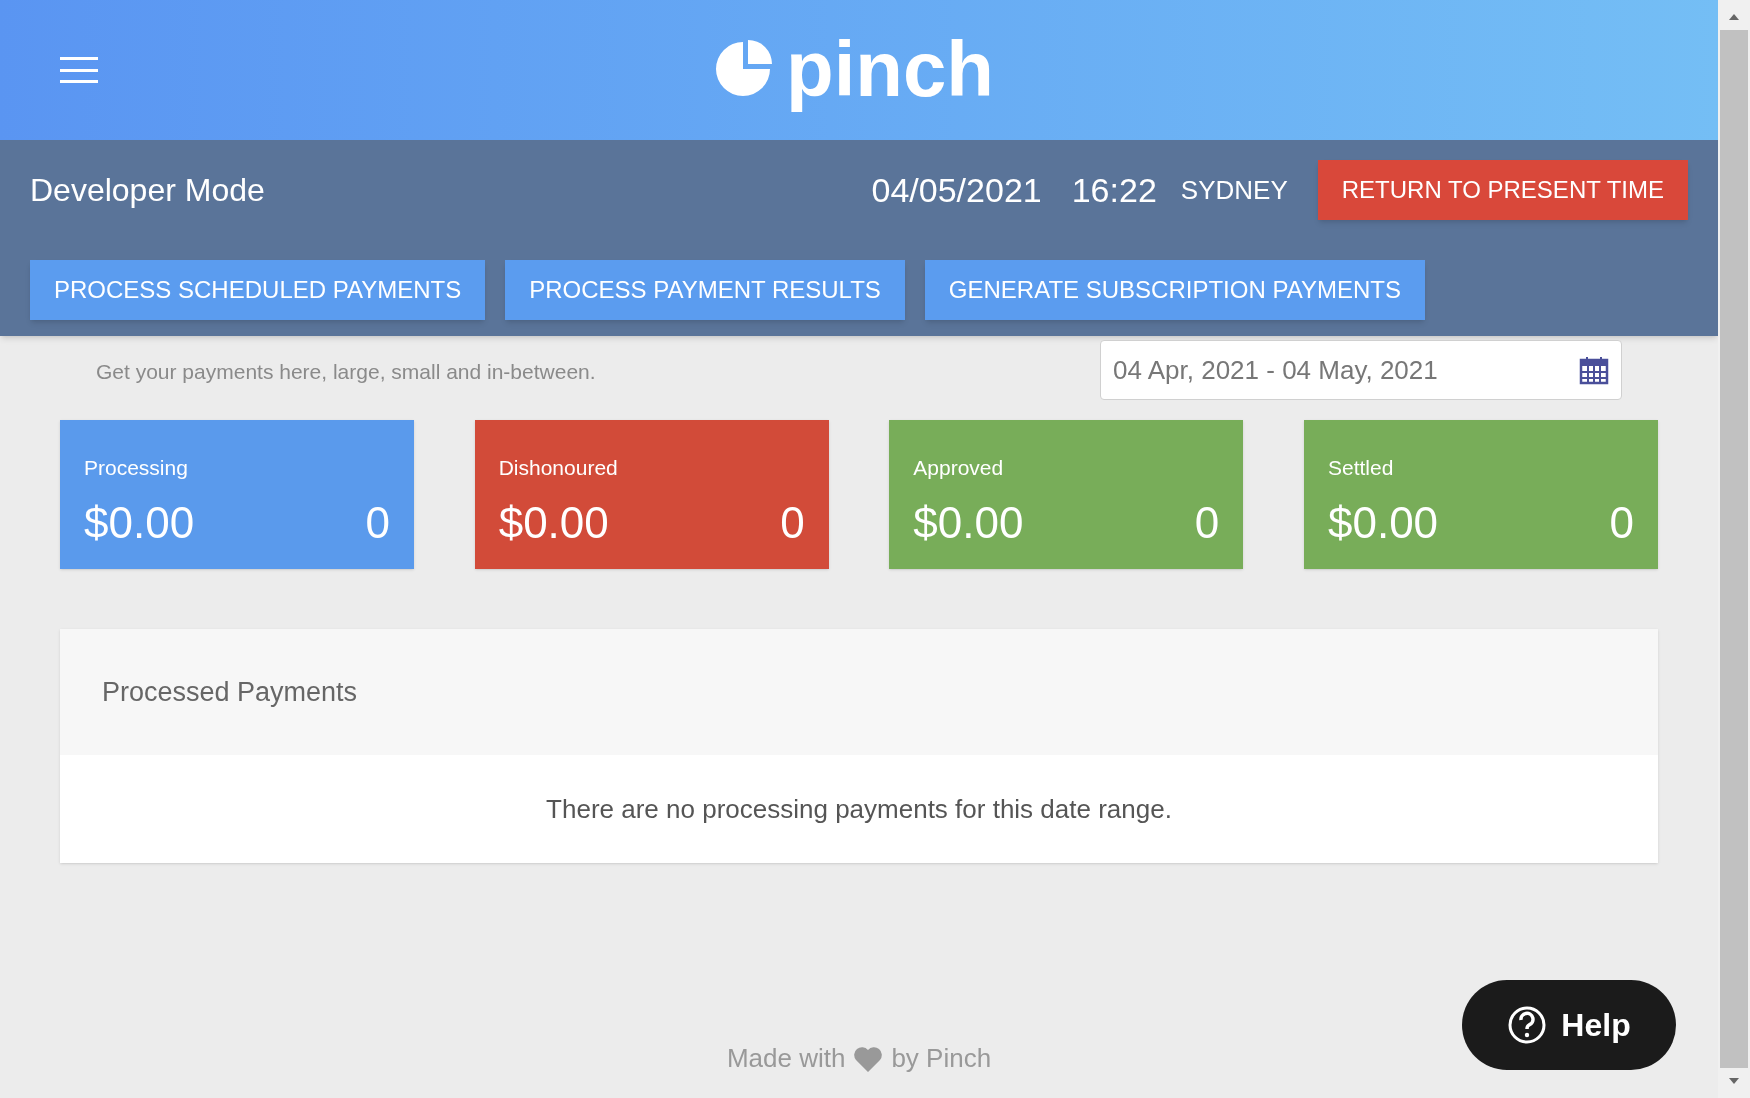  Describe the element at coordinates (1174, 290) in the screenshot. I see `action-button: GENERATE SUBSCRIPTION PAYMENTS` at that location.